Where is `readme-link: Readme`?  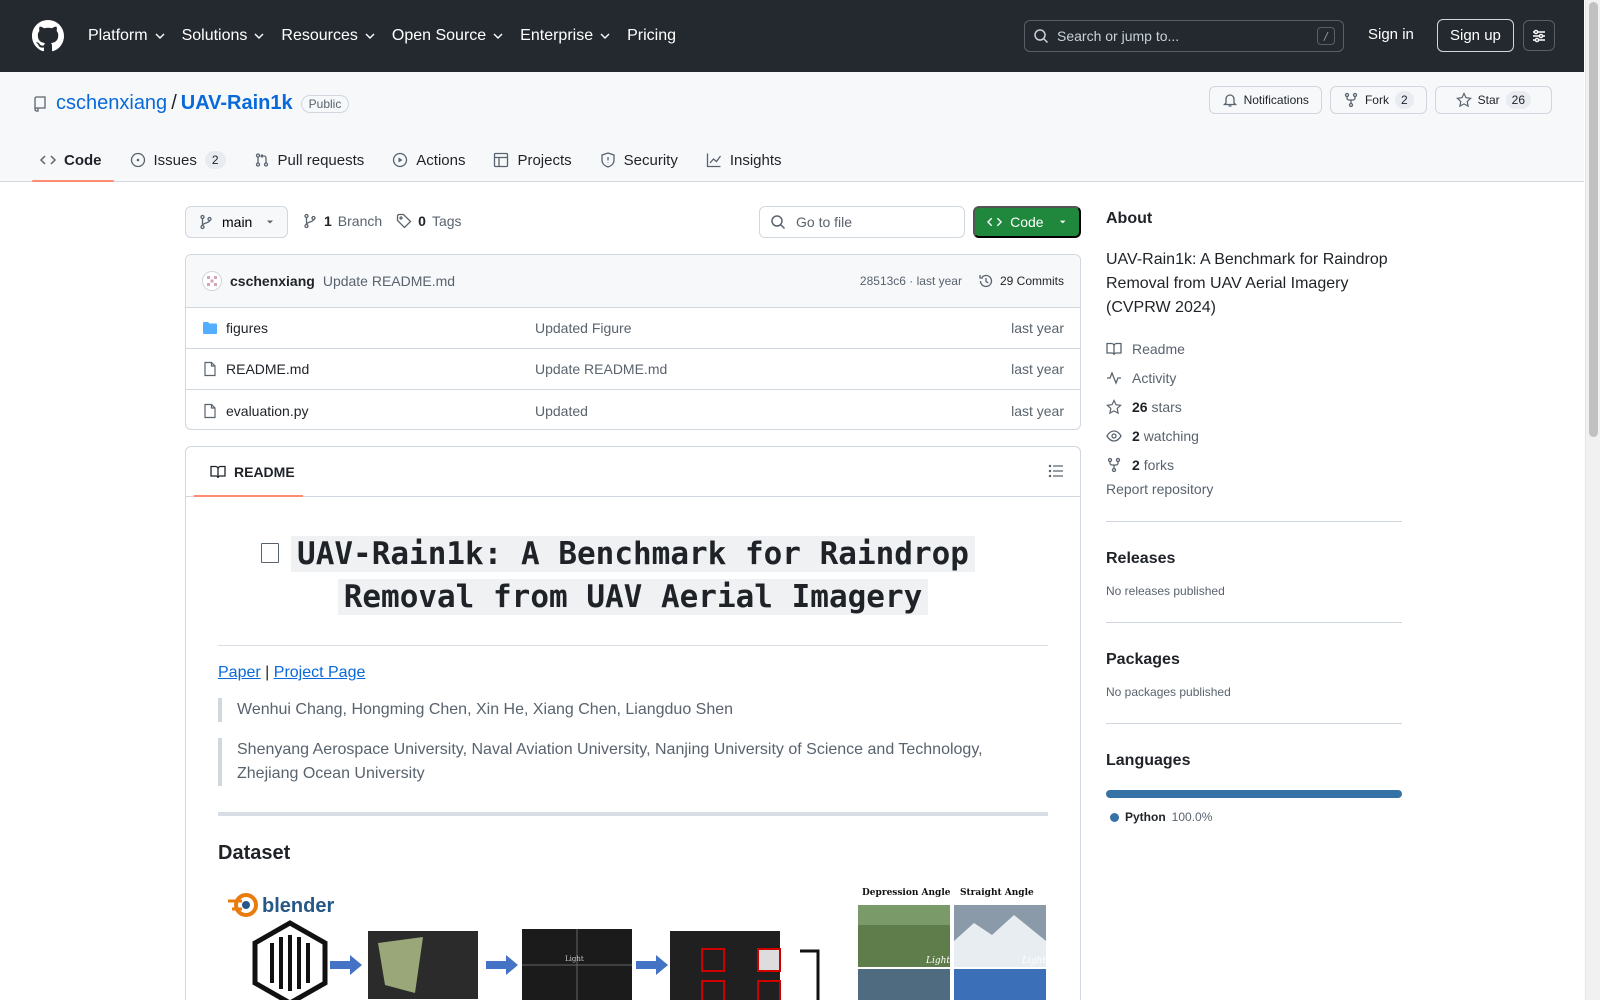 readme-link: Readme is located at coordinates (1254, 348).